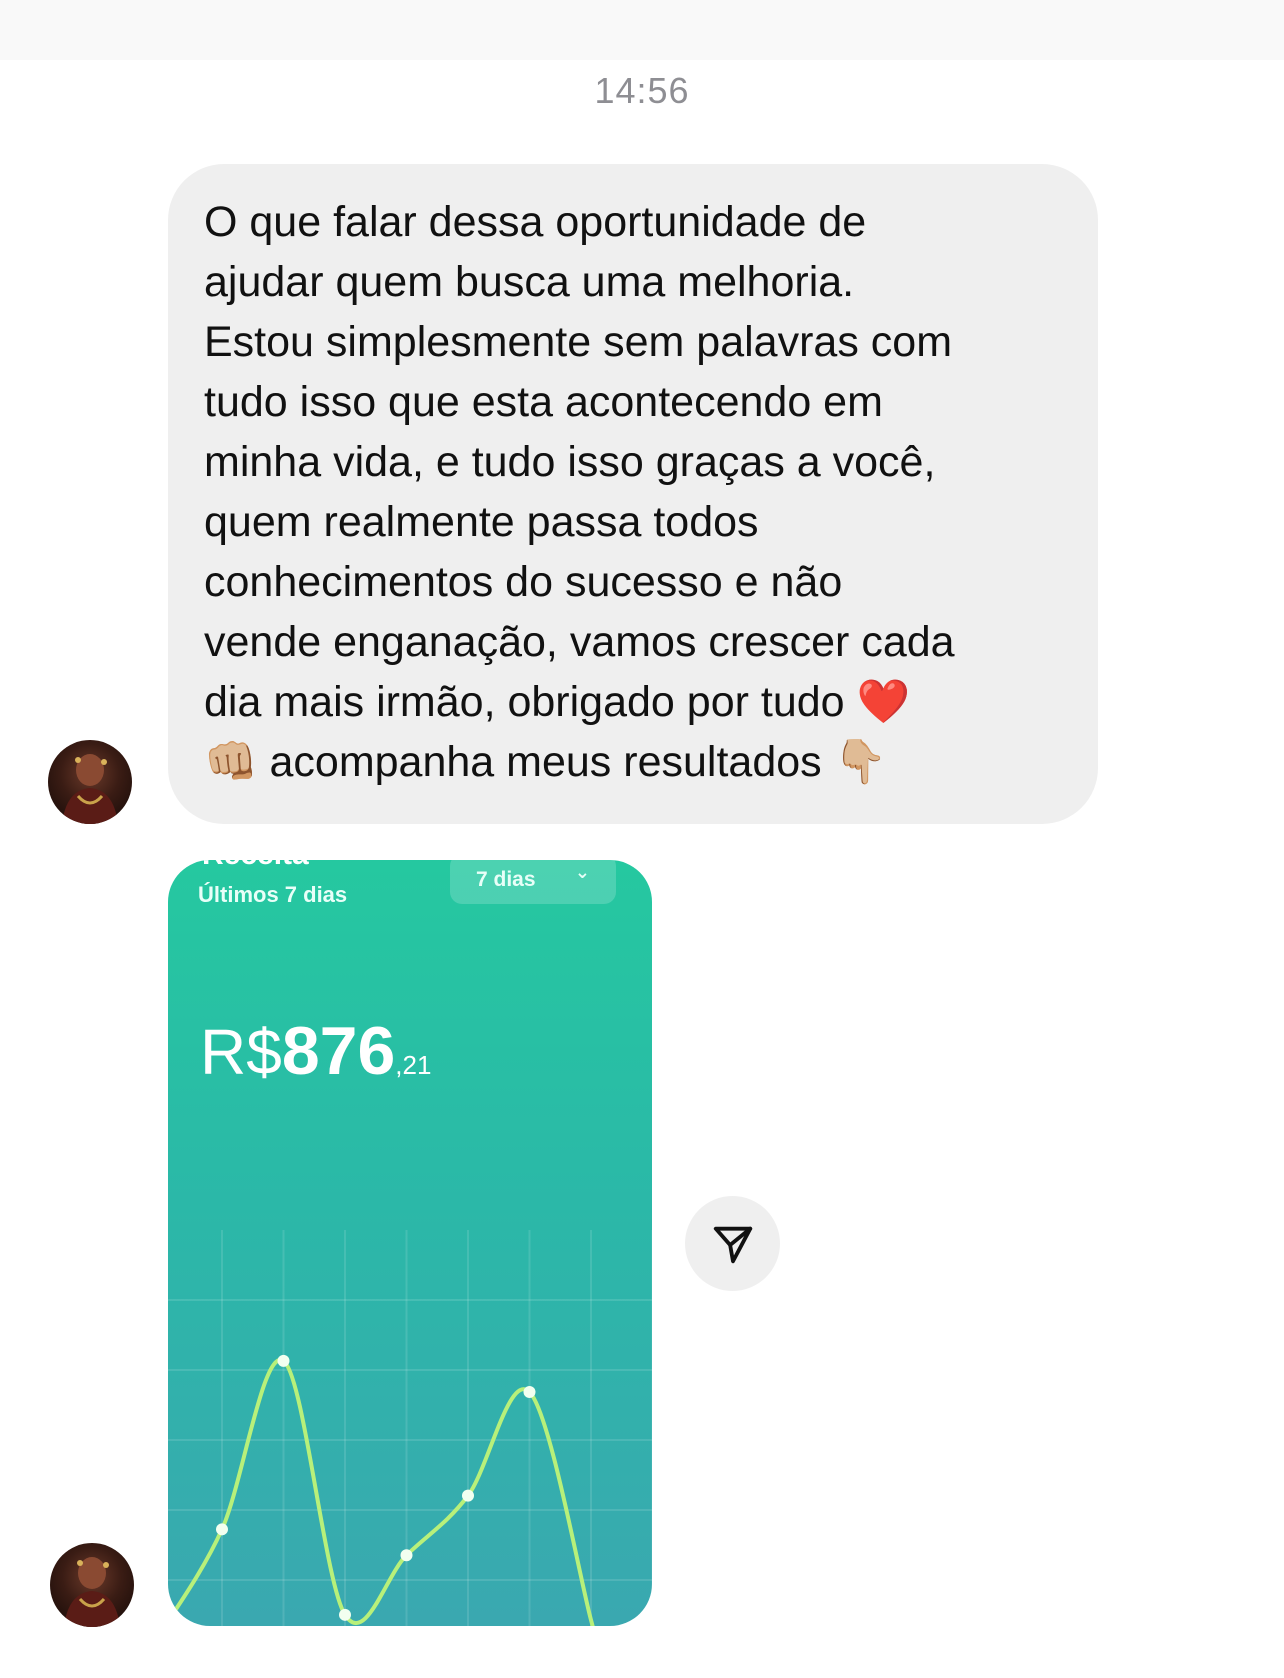 The width and height of the screenshot is (1284, 1678). What do you see at coordinates (381, 1492) in the screenshot?
I see `chart-series-line` at bounding box center [381, 1492].